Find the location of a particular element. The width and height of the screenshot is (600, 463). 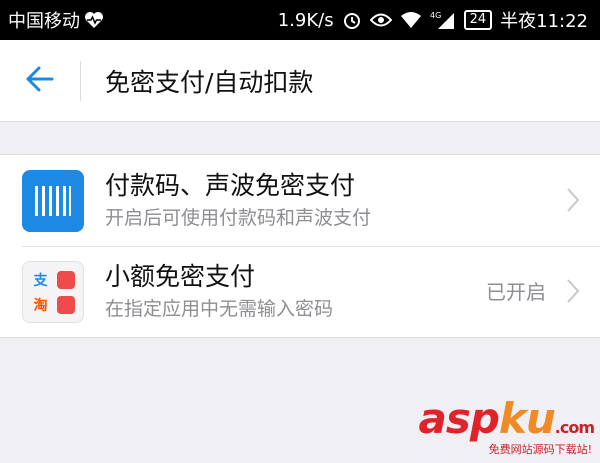

apps-icon: 支 淘 is located at coordinates (53, 292).